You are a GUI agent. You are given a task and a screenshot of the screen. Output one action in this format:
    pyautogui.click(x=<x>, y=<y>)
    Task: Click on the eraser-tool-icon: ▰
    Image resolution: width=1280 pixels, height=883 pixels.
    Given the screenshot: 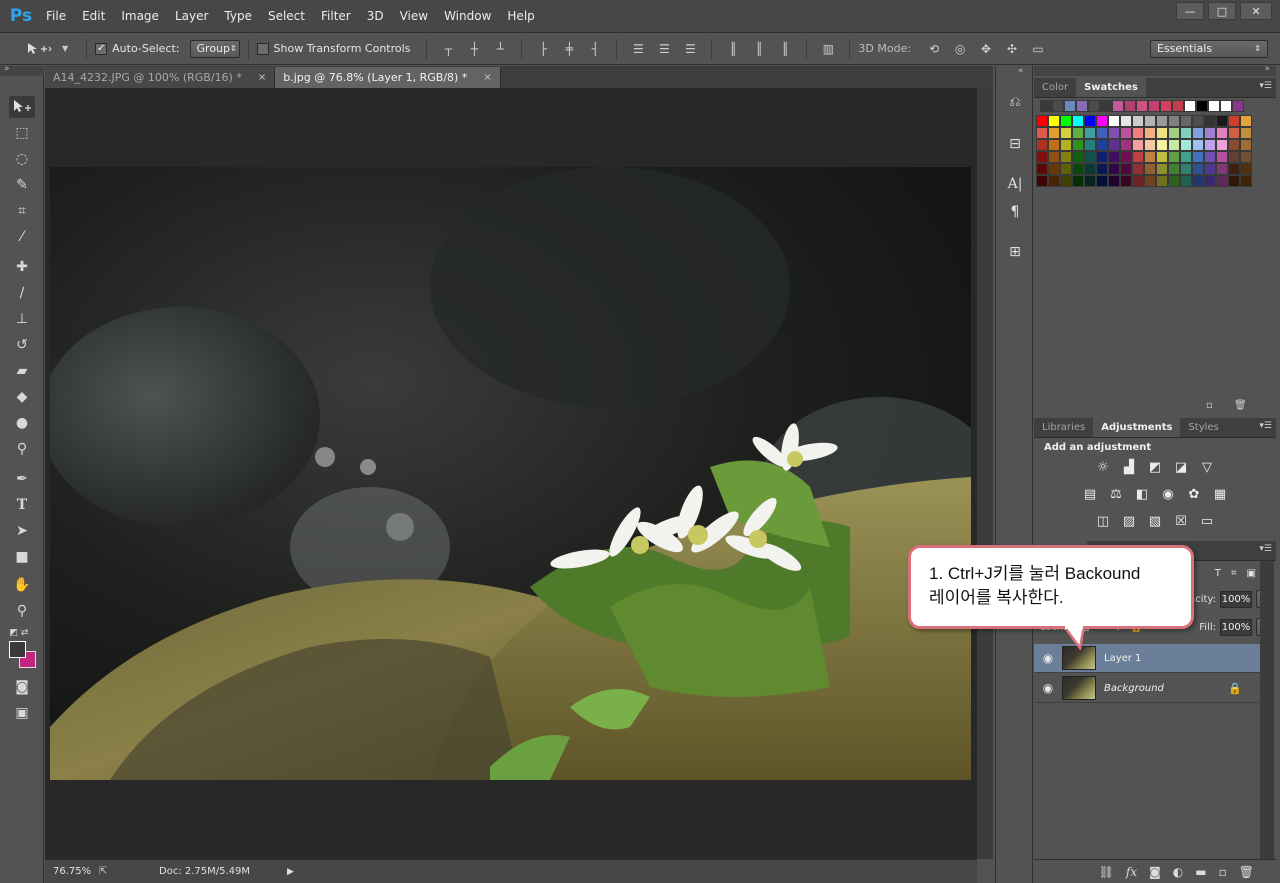 What is the action you would take?
    pyautogui.click(x=22, y=371)
    